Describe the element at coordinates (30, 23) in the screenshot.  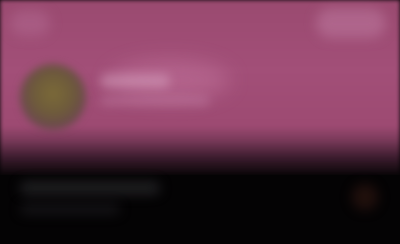
I see `back-icon` at that location.